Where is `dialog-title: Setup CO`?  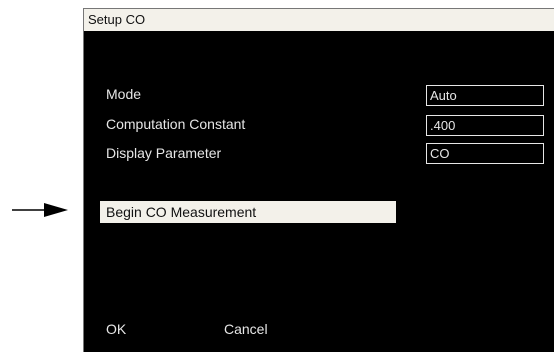
dialog-title: Setup CO is located at coordinates (319, 20).